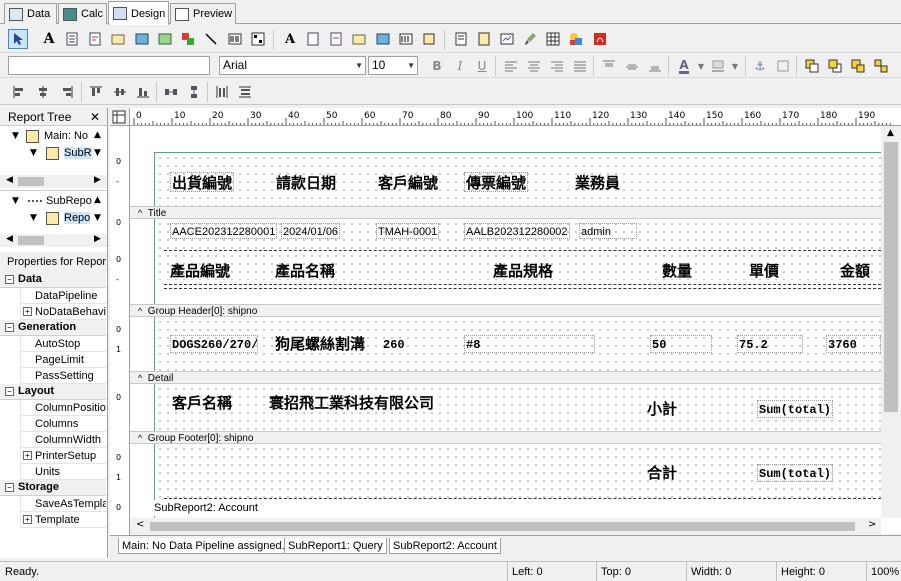 The width and height of the screenshot is (901, 581). Describe the element at coordinates (891, 322) in the screenshot. I see `design-vscroll: ▲` at that location.